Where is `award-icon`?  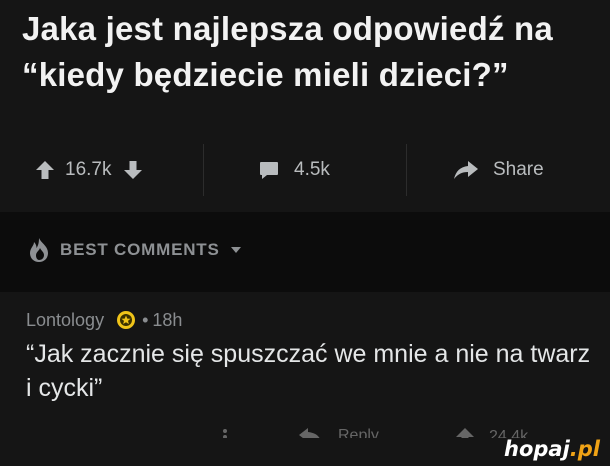 award-icon is located at coordinates (126, 320).